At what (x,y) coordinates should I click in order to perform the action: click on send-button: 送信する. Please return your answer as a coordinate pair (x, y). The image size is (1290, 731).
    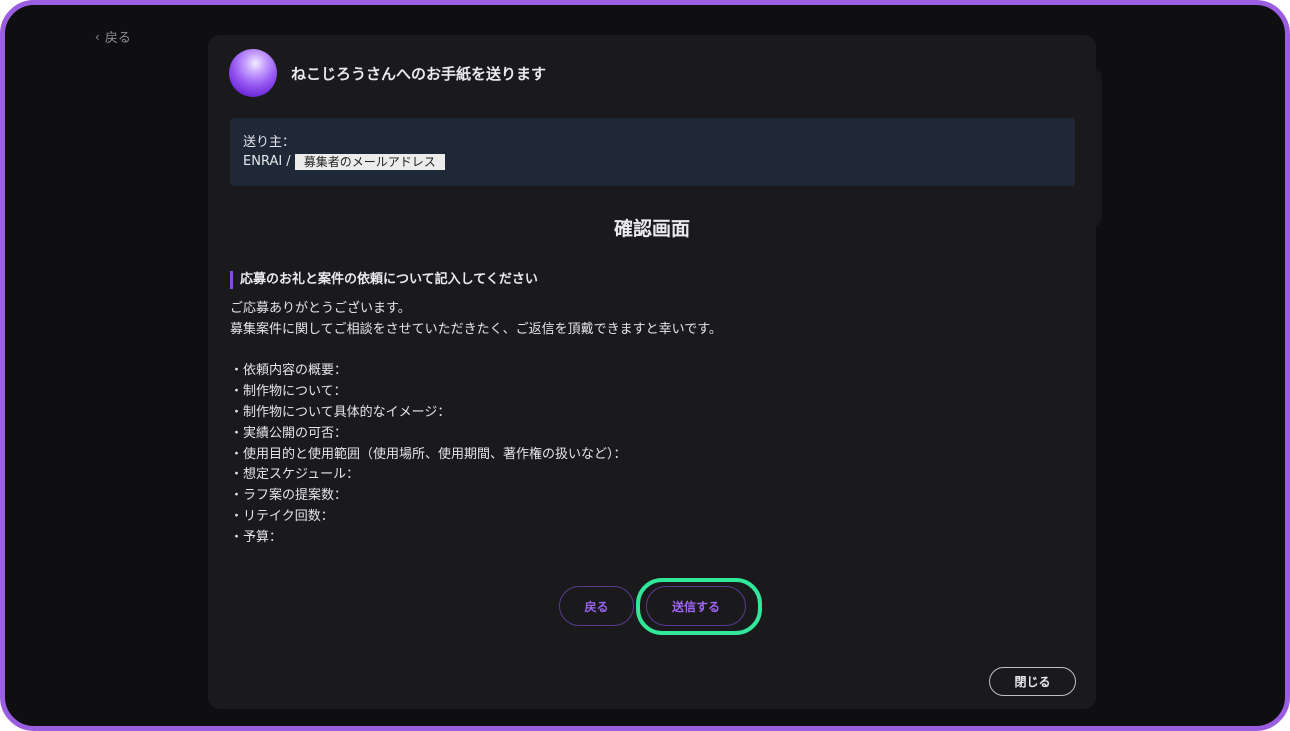
    Looking at the image, I should click on (696, 606).